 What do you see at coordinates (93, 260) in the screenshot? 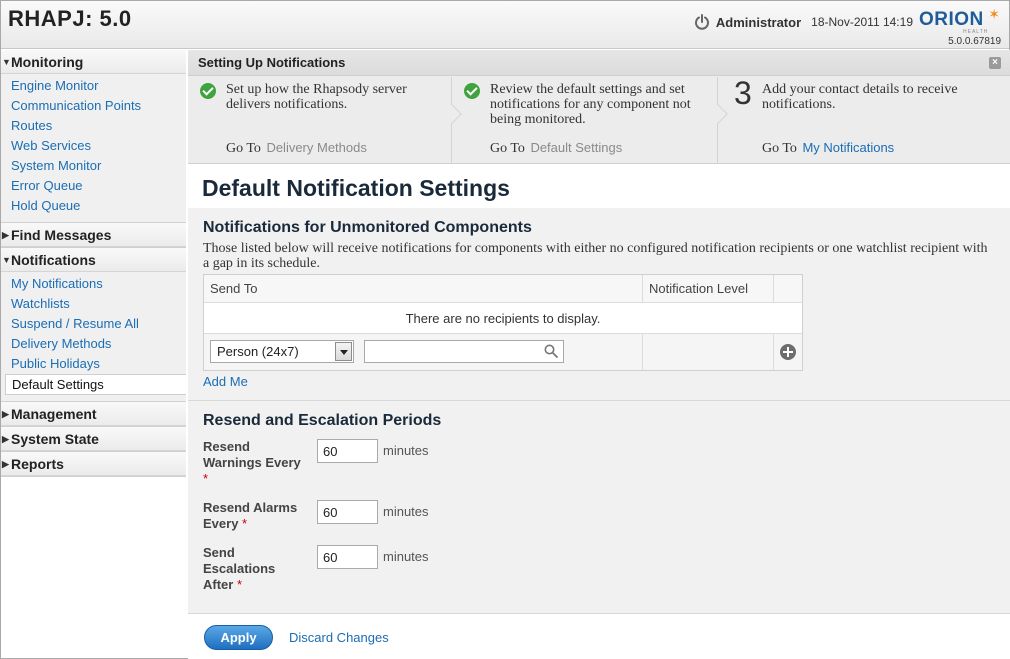
I see `sidebar-heading-notifications: ▼ Notifications` at bounding box center [93, 260].